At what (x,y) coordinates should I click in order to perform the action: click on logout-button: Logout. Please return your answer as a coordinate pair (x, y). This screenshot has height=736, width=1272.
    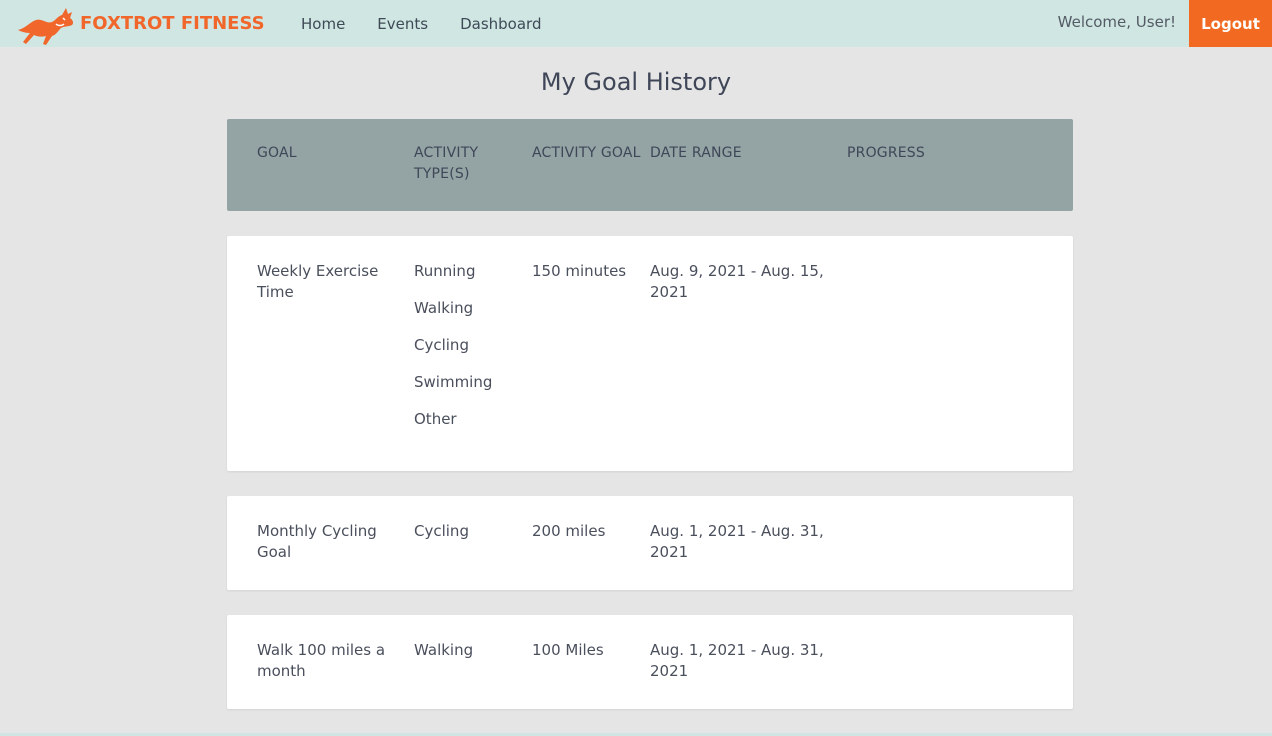
    Looking at the image, I should click on (1230, 23).